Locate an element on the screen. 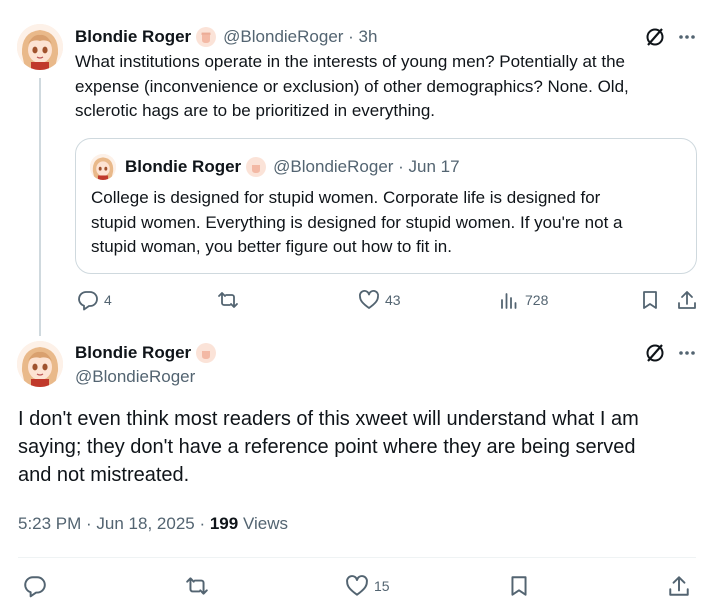  quoted-handle-time: @BlondieRoger · Jun 17 is located at coordinates (366, 166).